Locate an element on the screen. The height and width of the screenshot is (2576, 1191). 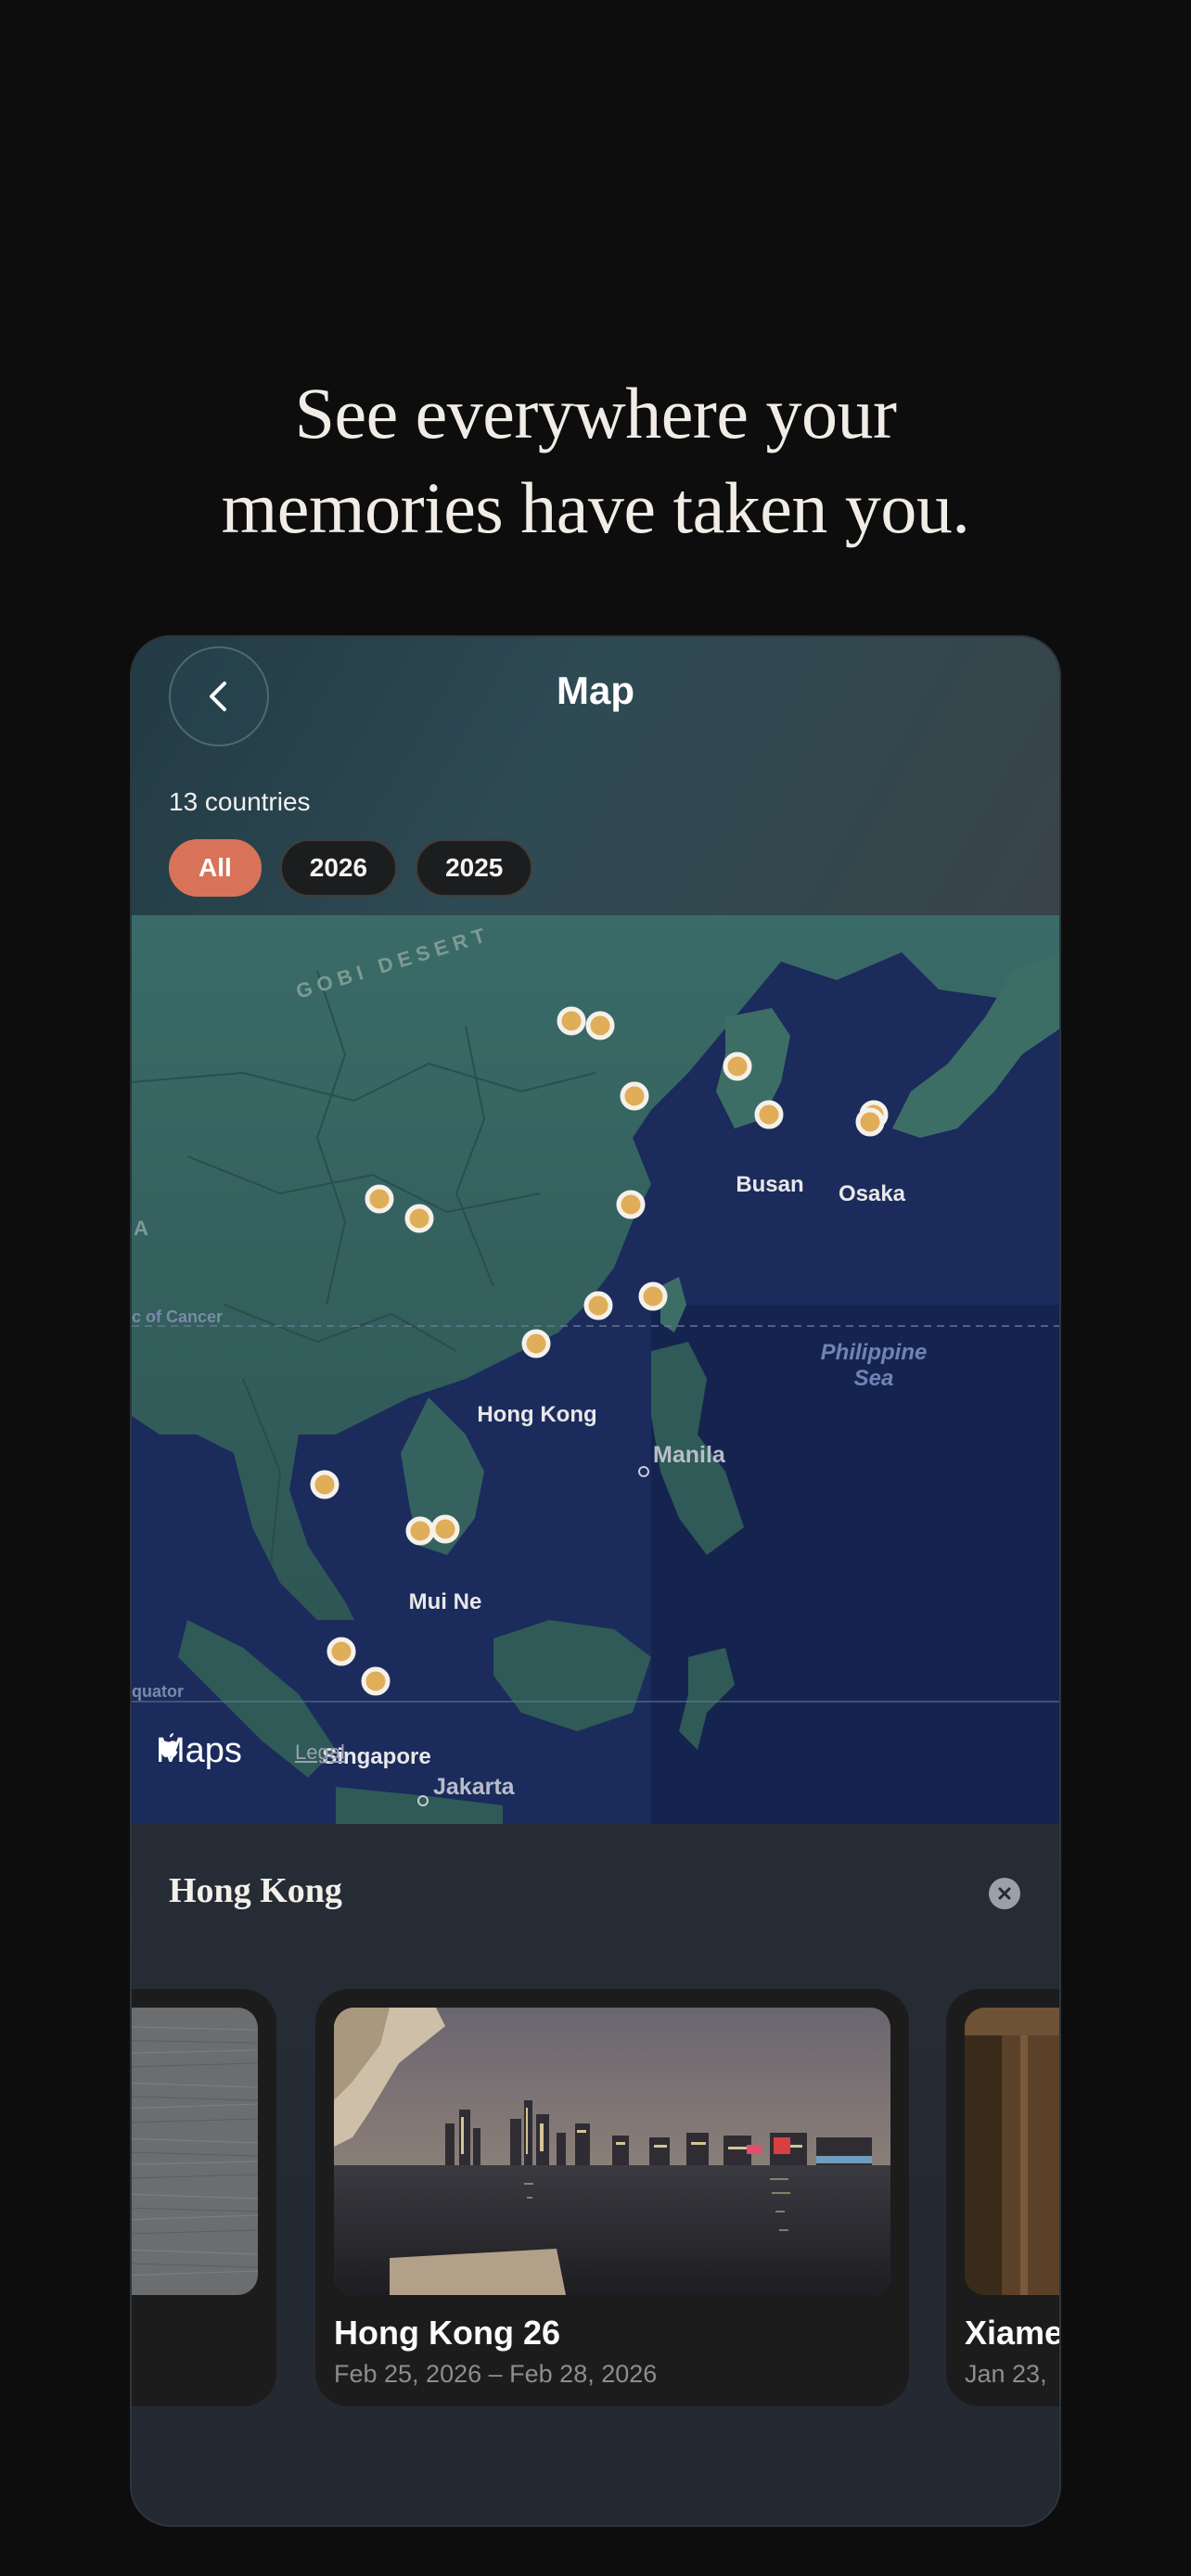
location-title: Hong Kong is located at coordinates (255, 1890).